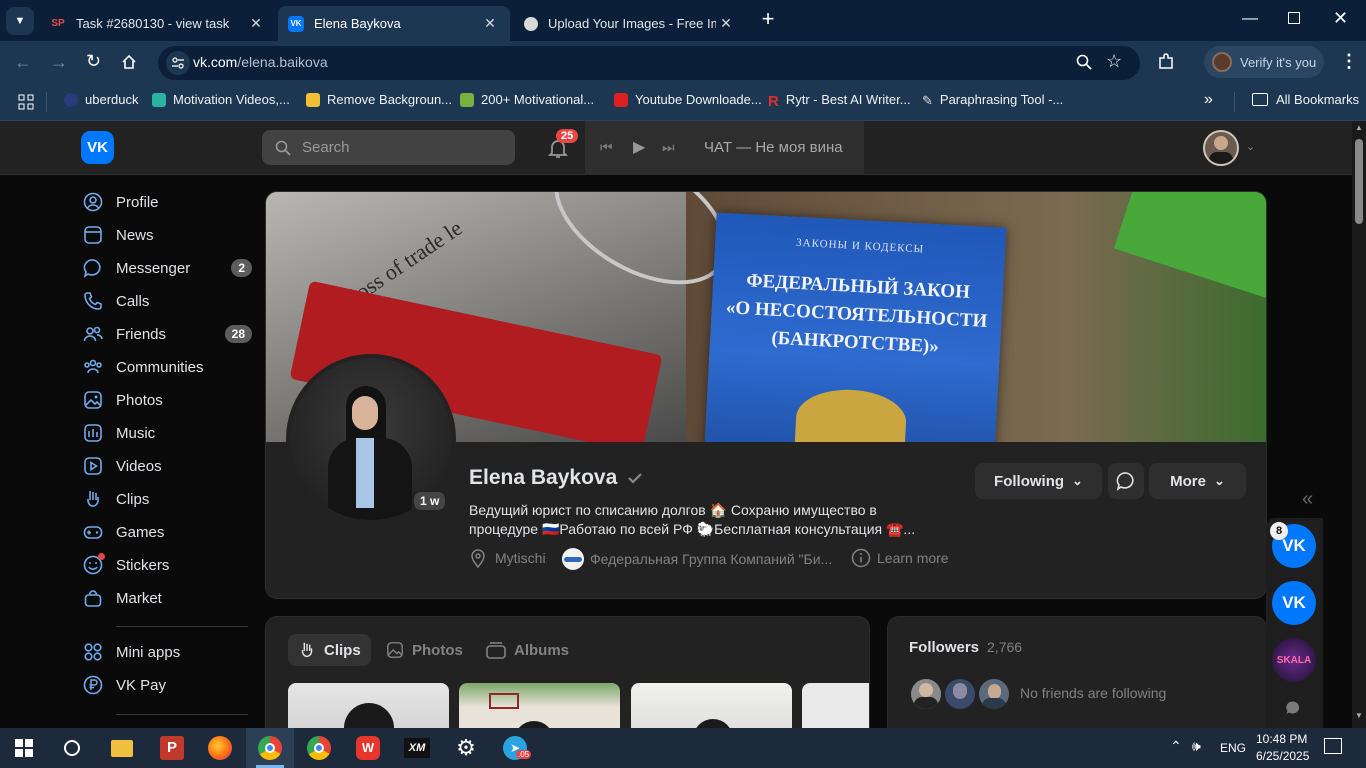 The image size is (1366, 768). Describe the element at coordinates (93, 61) in the screenshot. I see `reload-icon: ↻` at that location.